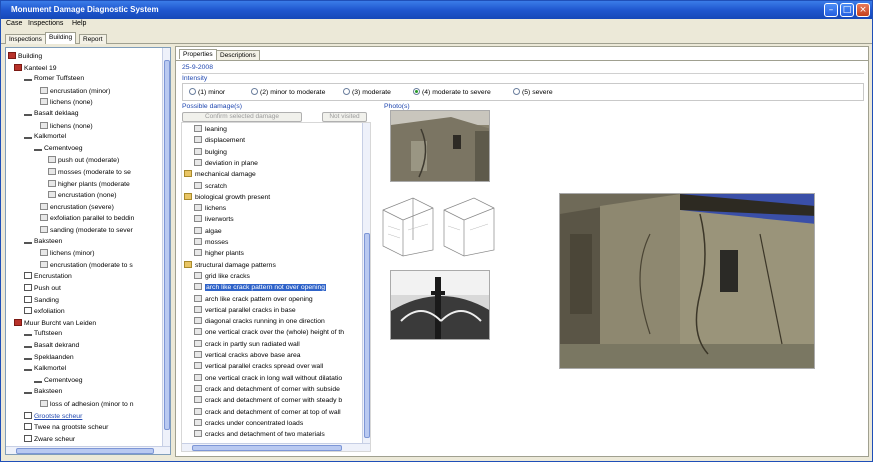 Image resolution: width=873 pixels, height=462 pixels. Describe the element at coordinates (14, 23) in the screenshot. I see `menu-case: Case` at that location.